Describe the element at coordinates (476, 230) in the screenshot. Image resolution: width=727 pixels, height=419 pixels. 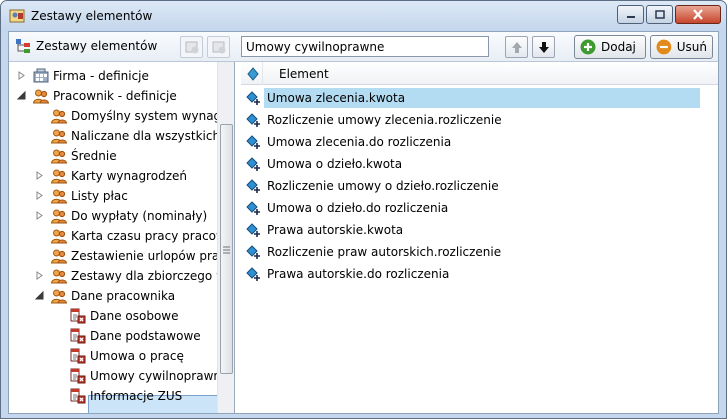
I see `list-item: Prawa autorskie.kwota` at that location.